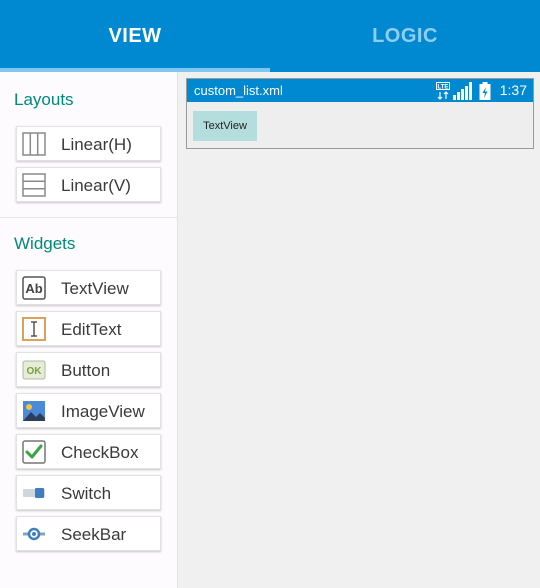  I want to click on svg-text: Ab, so click(33, 288).